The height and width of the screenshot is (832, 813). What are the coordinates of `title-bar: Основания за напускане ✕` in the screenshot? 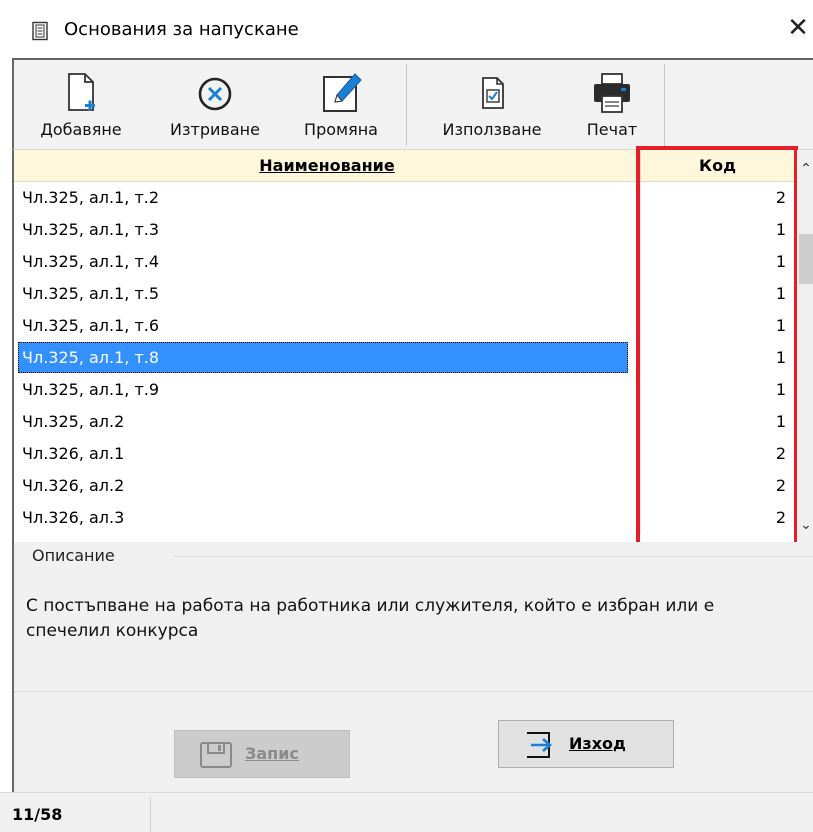 It's located at (406, 29).